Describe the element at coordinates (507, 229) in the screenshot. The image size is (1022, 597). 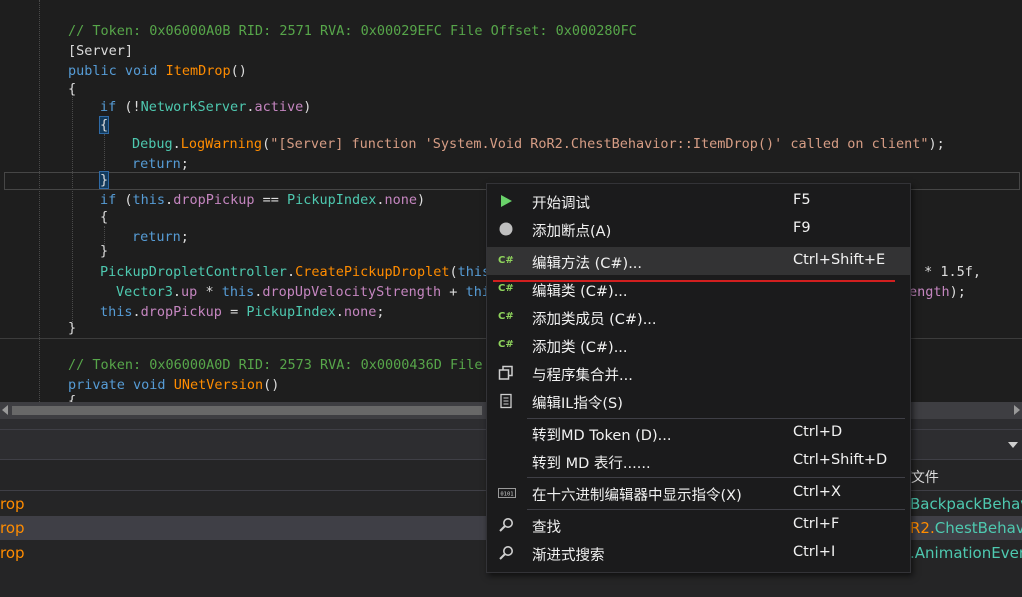
I see `breakpoint-icon` at that location.